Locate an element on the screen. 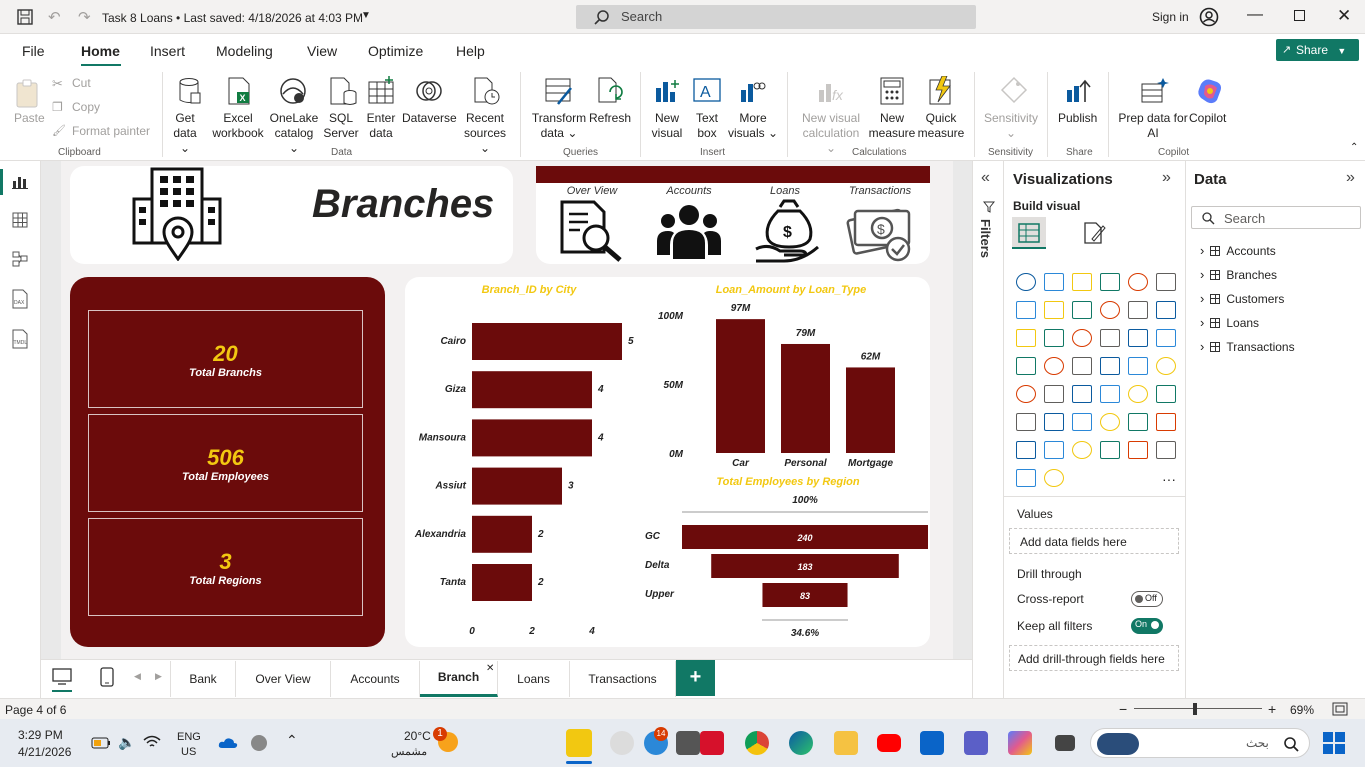 Image resolution: width=1365 pixels, height=767 pixels. get-data-button: Get data ⌄ is located at coordinates (185, 133).